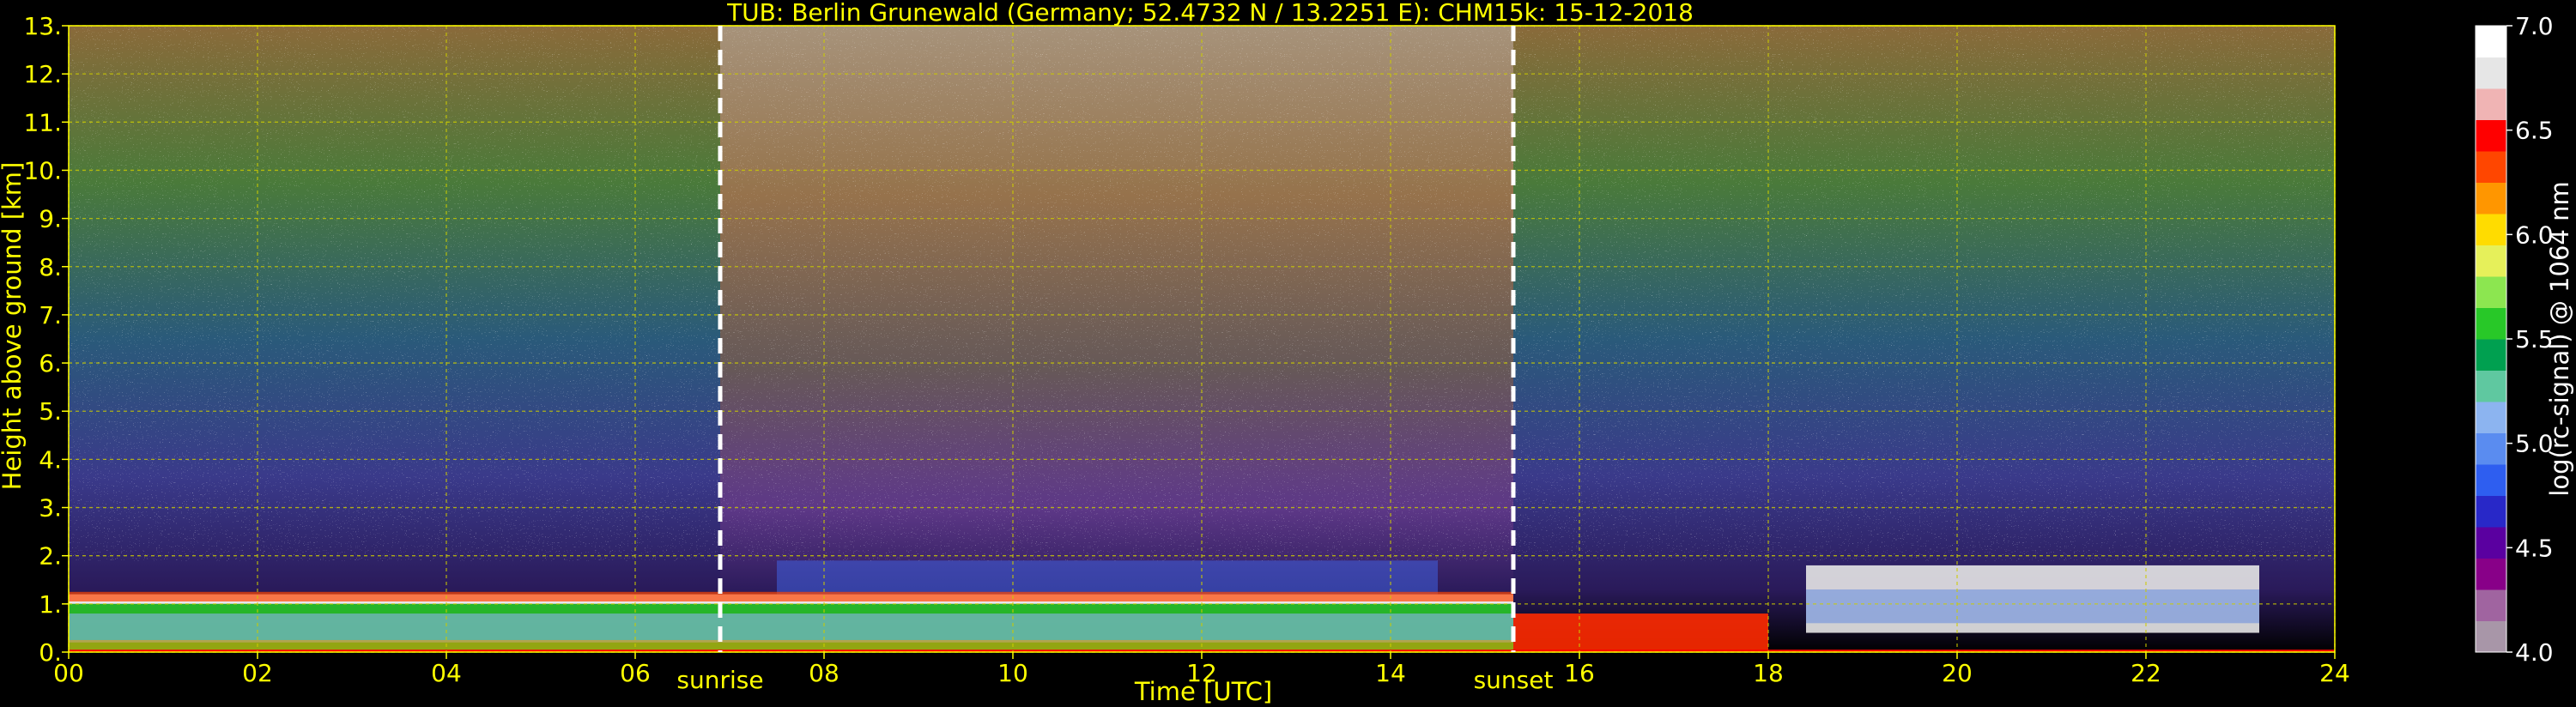 This screenshot has width=2576, height=707. I want to click on x-tick-label: 10, so click(1012, 673).